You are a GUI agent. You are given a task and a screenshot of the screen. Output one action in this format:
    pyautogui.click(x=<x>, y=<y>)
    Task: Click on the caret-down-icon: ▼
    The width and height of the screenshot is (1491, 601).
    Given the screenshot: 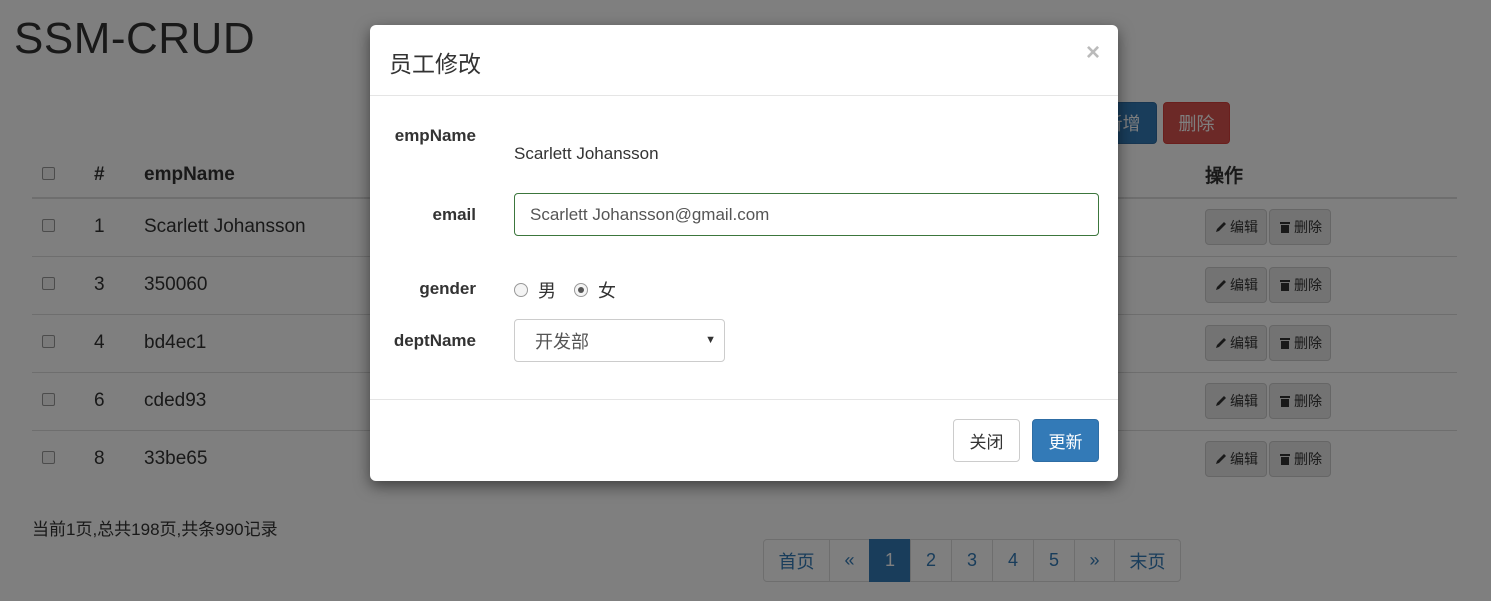 What is the action you would take?
    pyautogui.click(x=710, y=340)
    